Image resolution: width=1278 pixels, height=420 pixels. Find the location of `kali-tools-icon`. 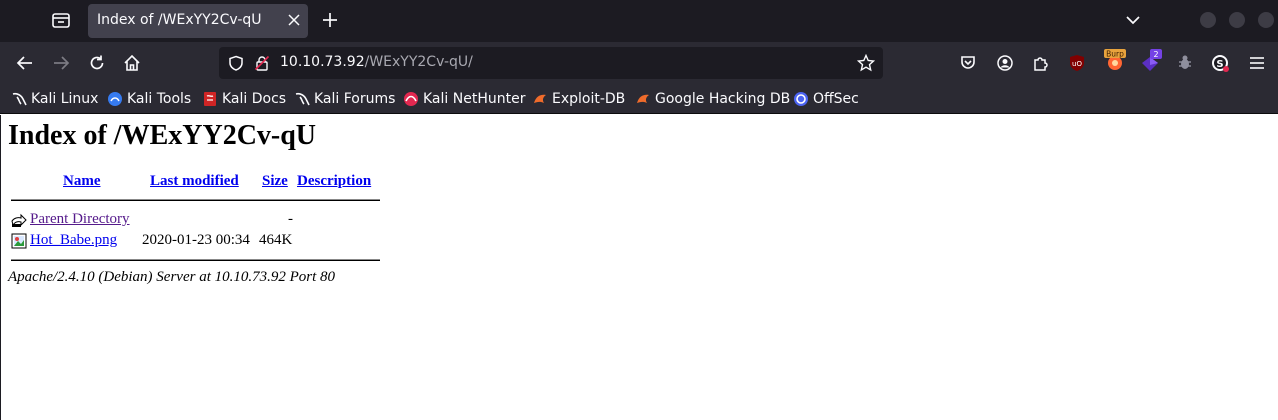

kali-tools-icon is located at coordinates (115, 99).